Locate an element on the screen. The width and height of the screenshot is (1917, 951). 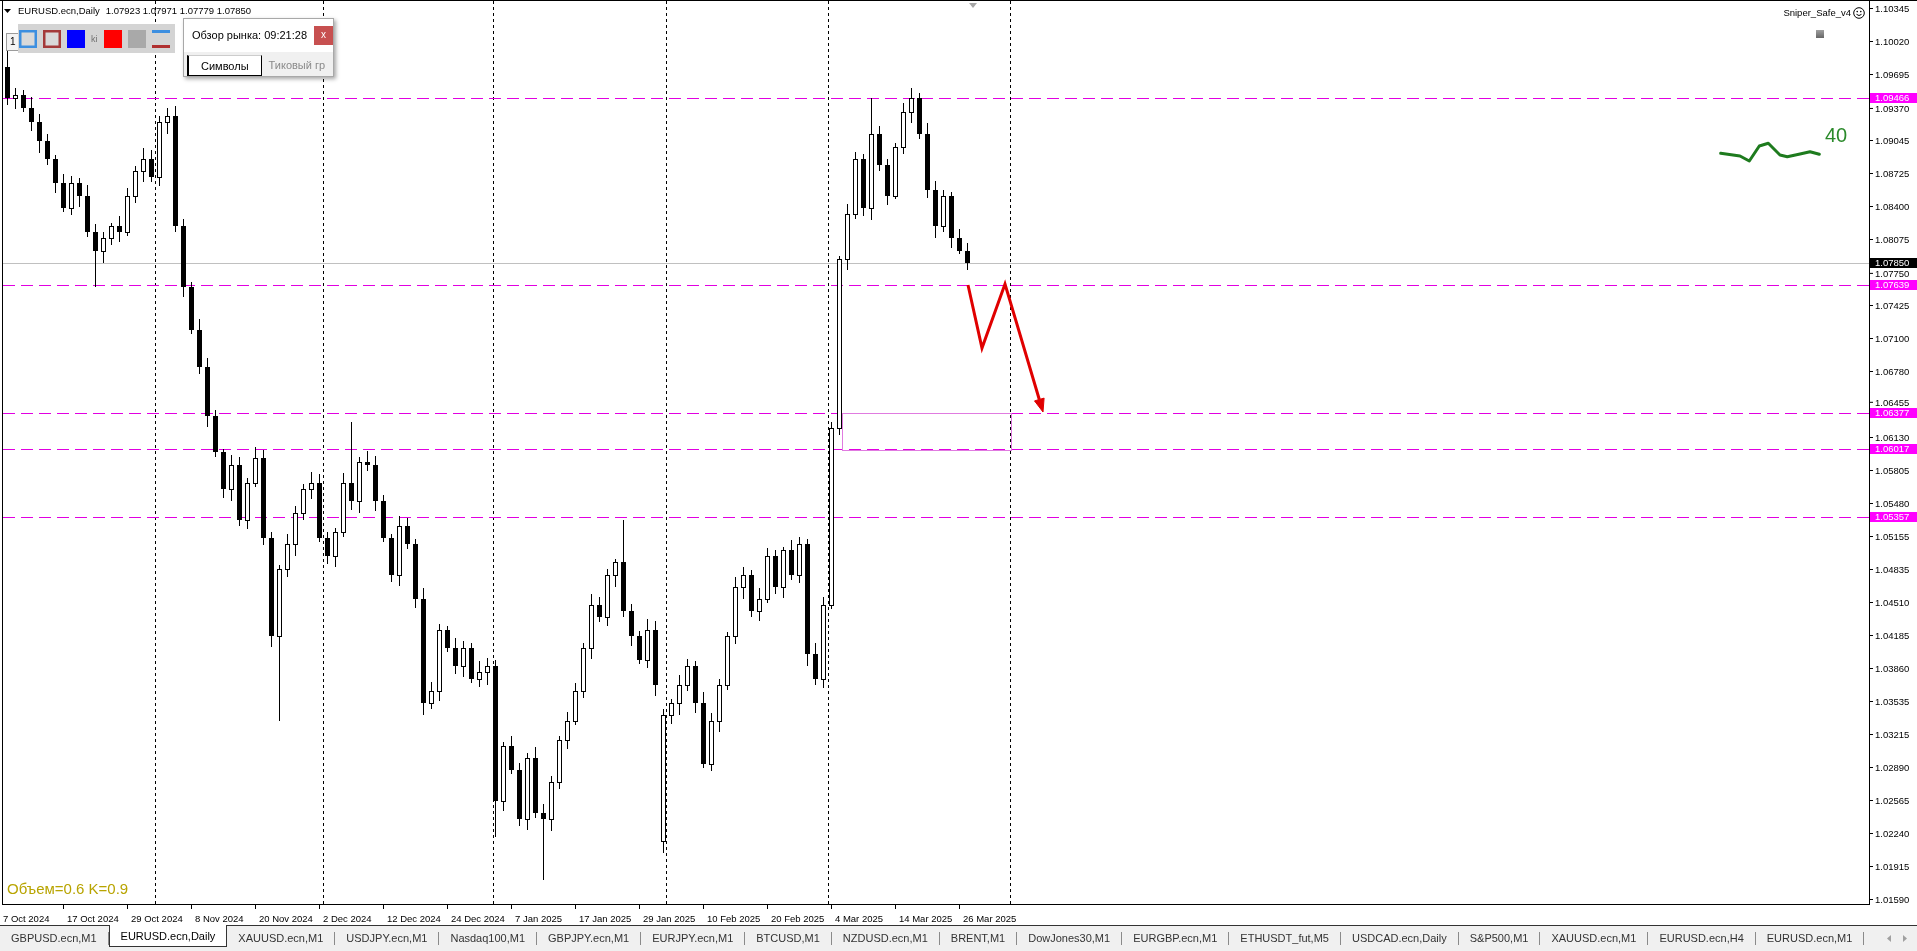
indicator-value: 40 is located at coordinates (1836, 135).